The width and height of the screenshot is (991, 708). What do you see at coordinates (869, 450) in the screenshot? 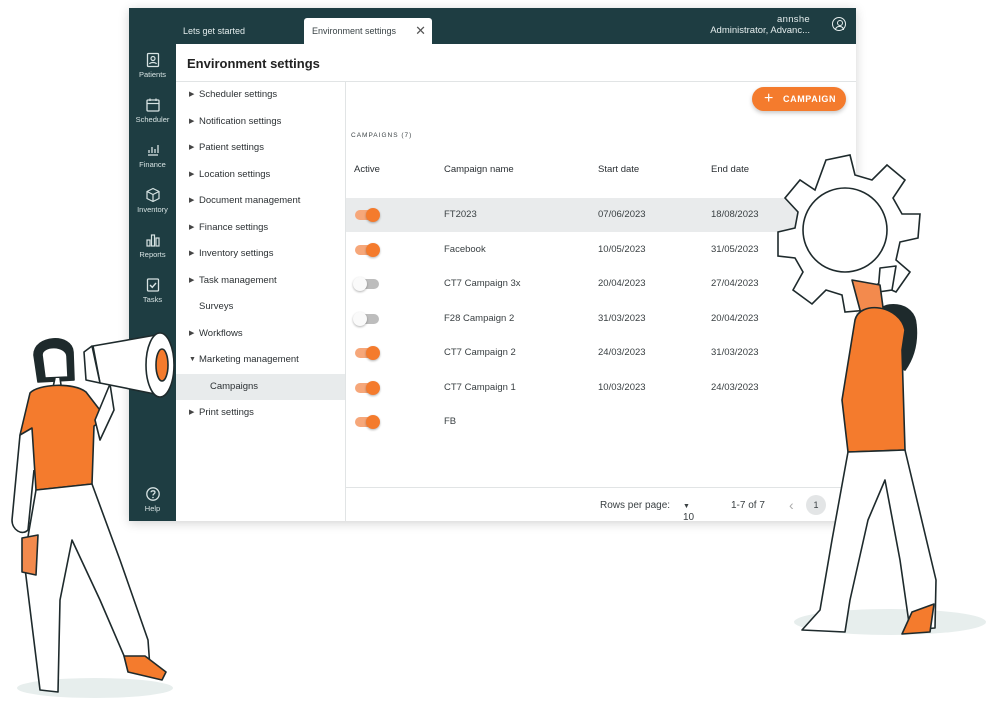
I see `person-holding-gear` at bounding box center [869, 450].